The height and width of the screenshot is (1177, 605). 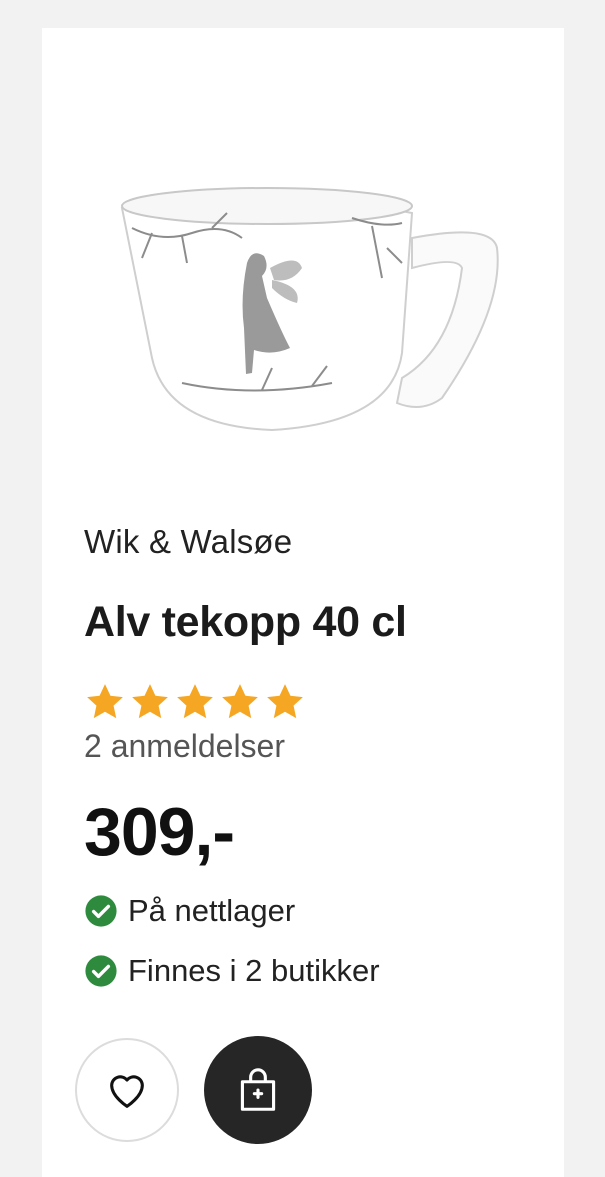 I want to click on availability-stores: Finnes i 2 butikker, so click(x=232, y=971).